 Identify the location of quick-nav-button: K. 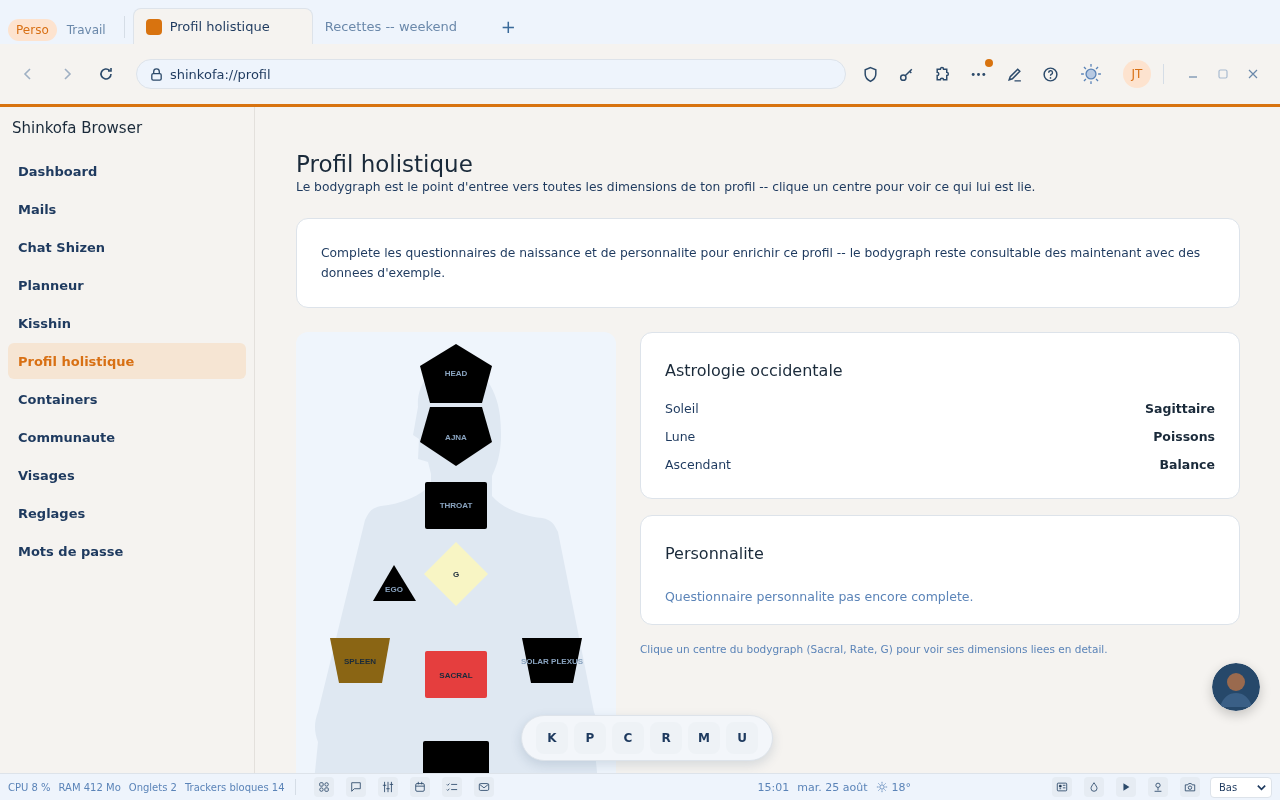
(552, 738).